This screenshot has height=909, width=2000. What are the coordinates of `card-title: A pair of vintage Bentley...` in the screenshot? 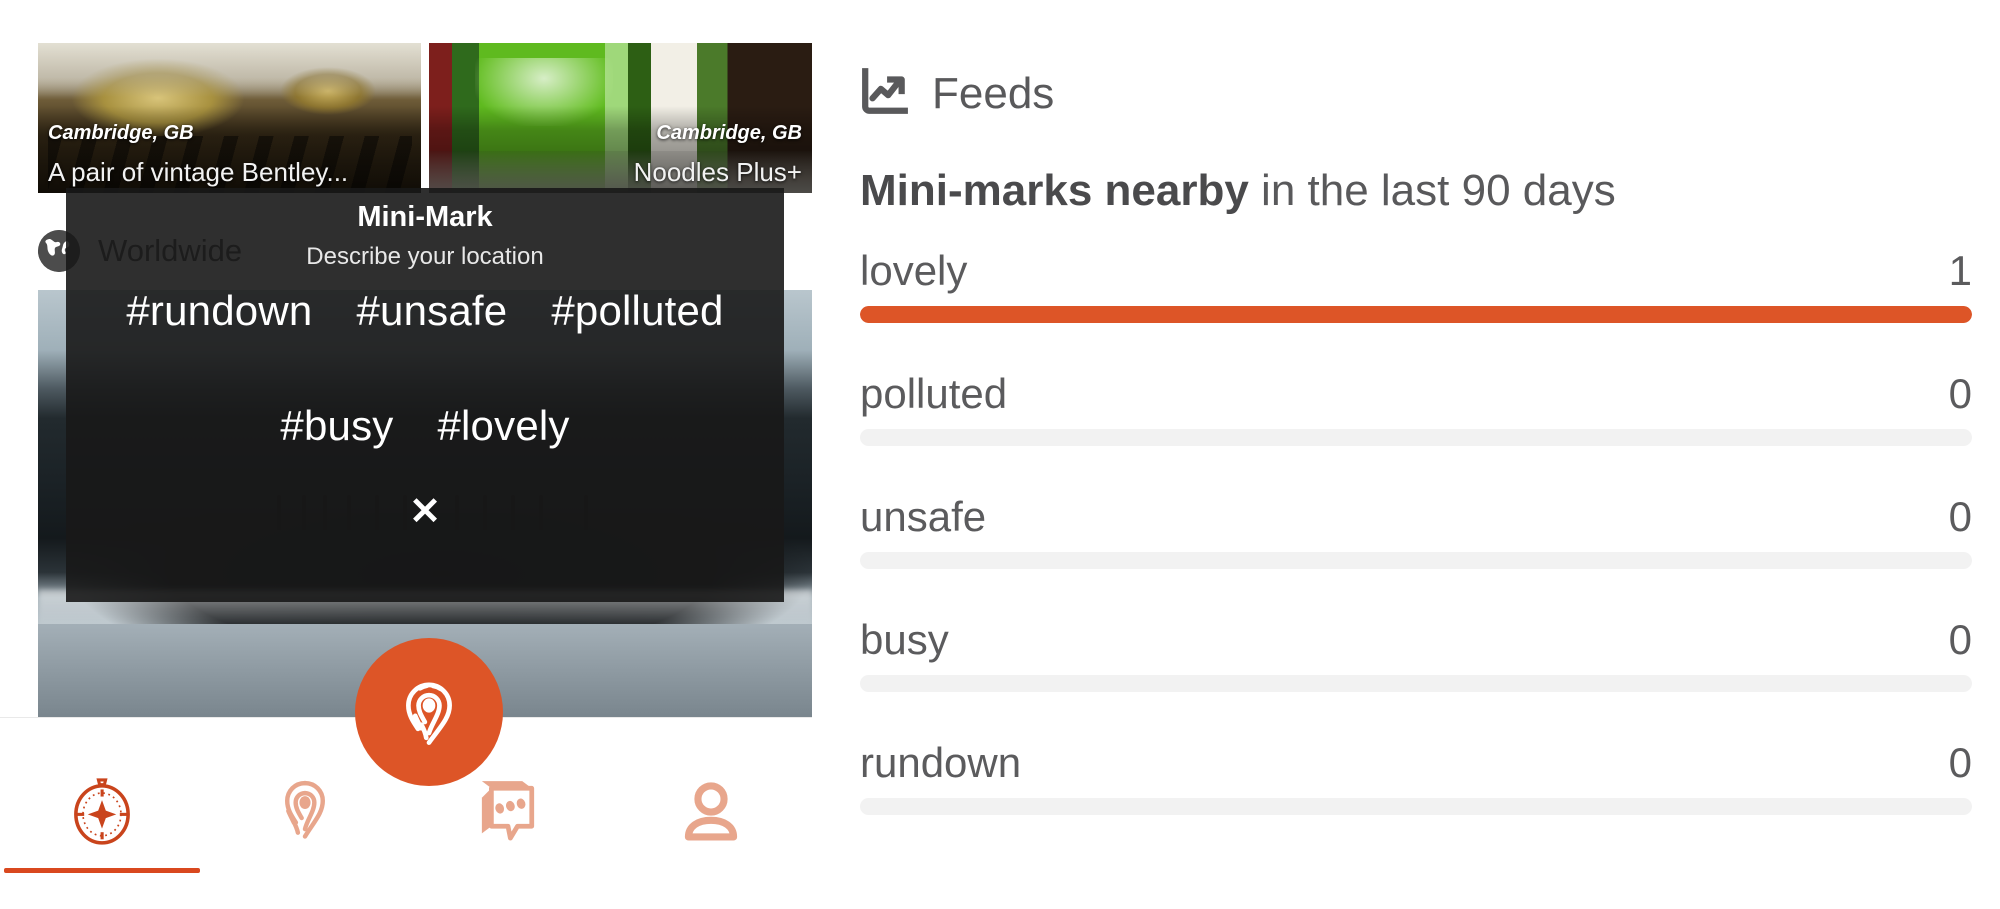 It's located at (198, 172).